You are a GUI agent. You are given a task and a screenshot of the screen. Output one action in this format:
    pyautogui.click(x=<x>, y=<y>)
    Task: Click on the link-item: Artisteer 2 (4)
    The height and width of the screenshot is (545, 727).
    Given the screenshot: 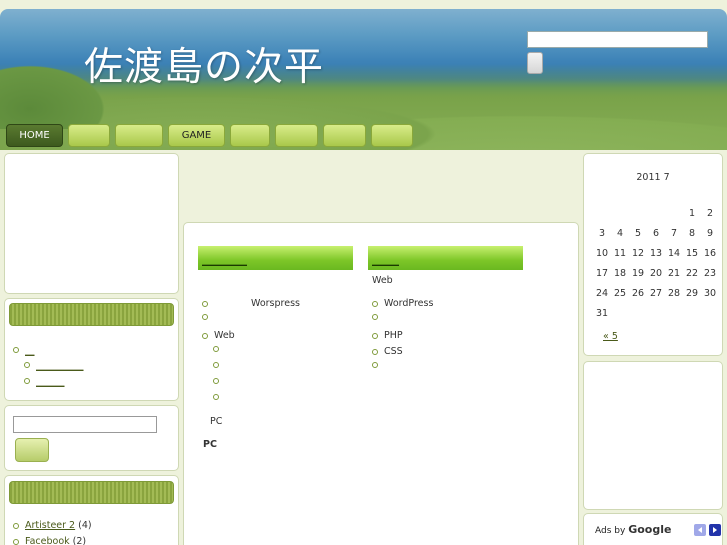 What is the action you would take?
    pyautogui.click(x=52, y=525)
    